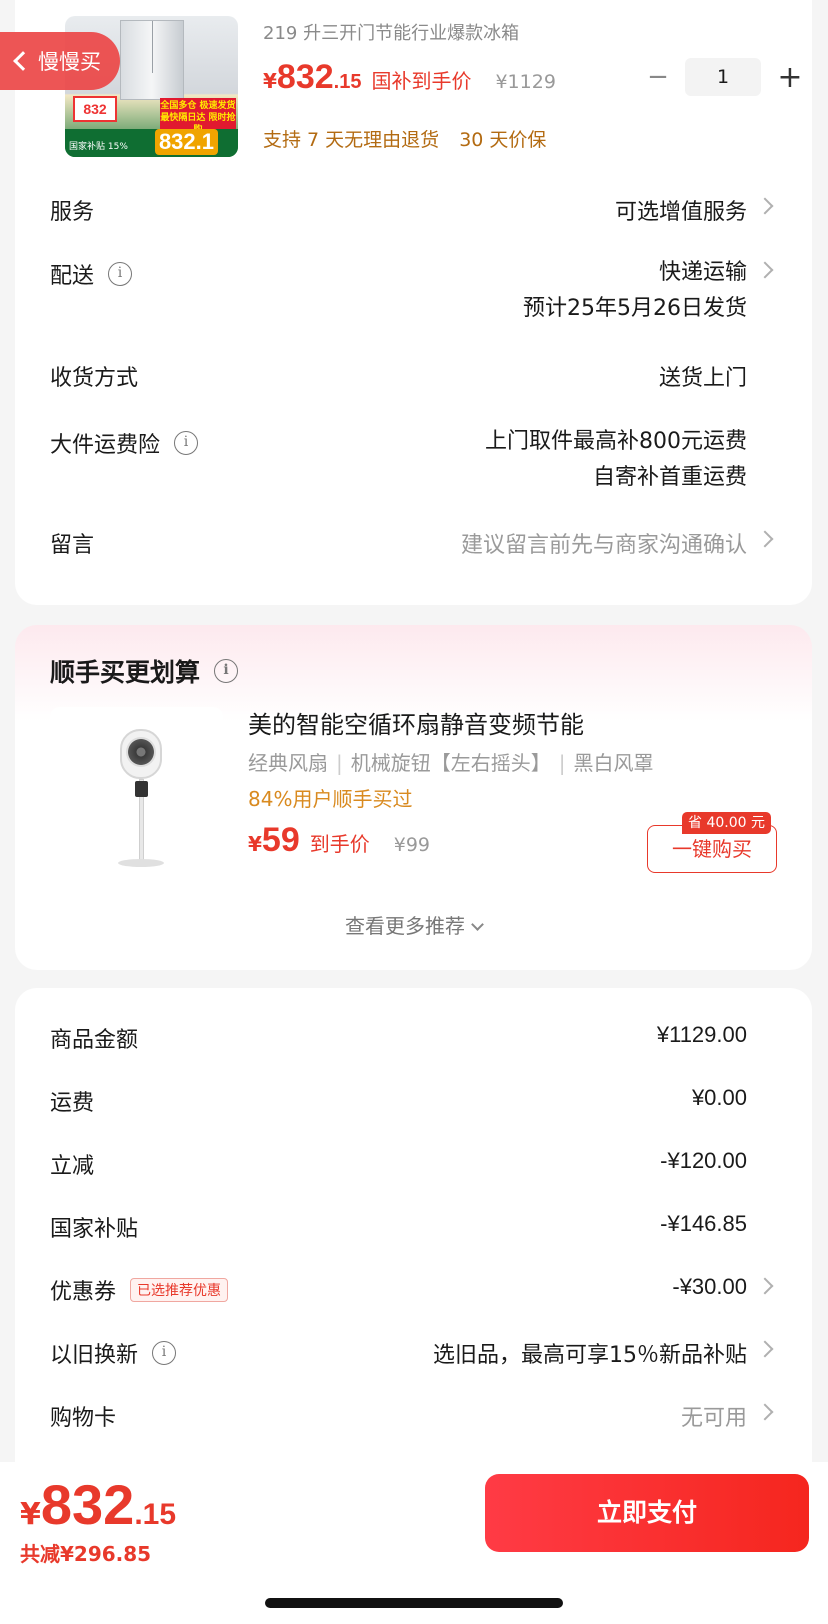  What do you see at coordinates (87, 1504) in the screenshot?
I see `total-integer: 832` at bounding box center [87, 1504].